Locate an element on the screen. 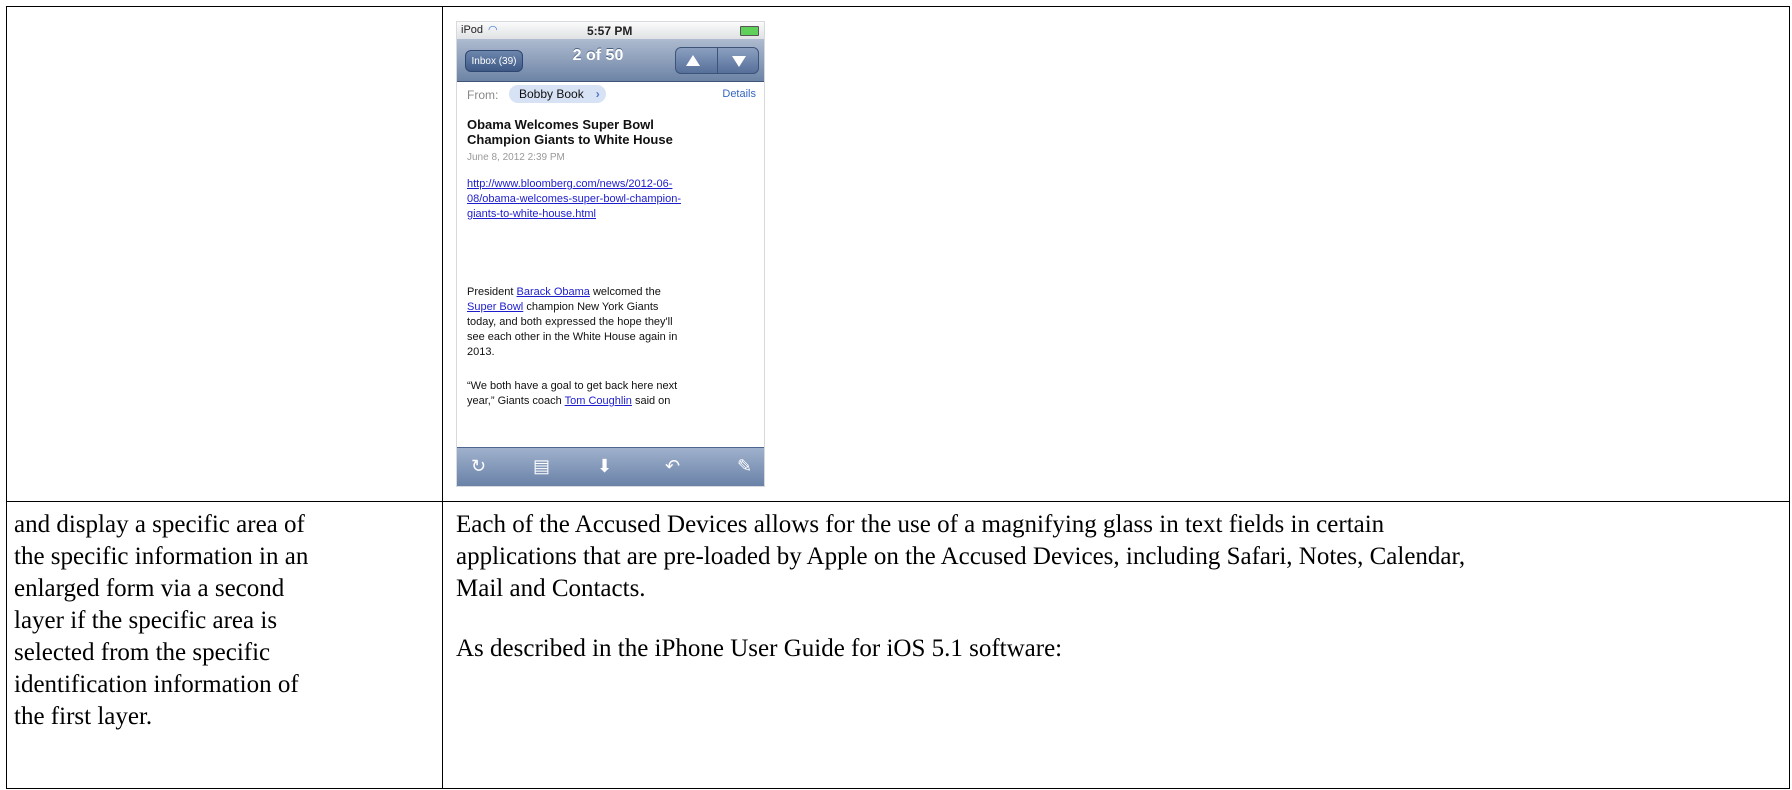  subject-line: Obama Welcomes Super Bowl is located at coordinates (560, 124).